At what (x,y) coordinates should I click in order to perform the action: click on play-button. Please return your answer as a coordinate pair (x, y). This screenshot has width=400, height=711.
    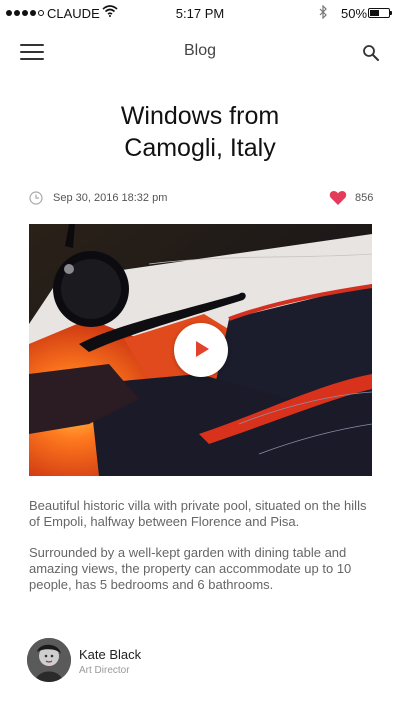
    Looking at the image, I should click on (201, 350).